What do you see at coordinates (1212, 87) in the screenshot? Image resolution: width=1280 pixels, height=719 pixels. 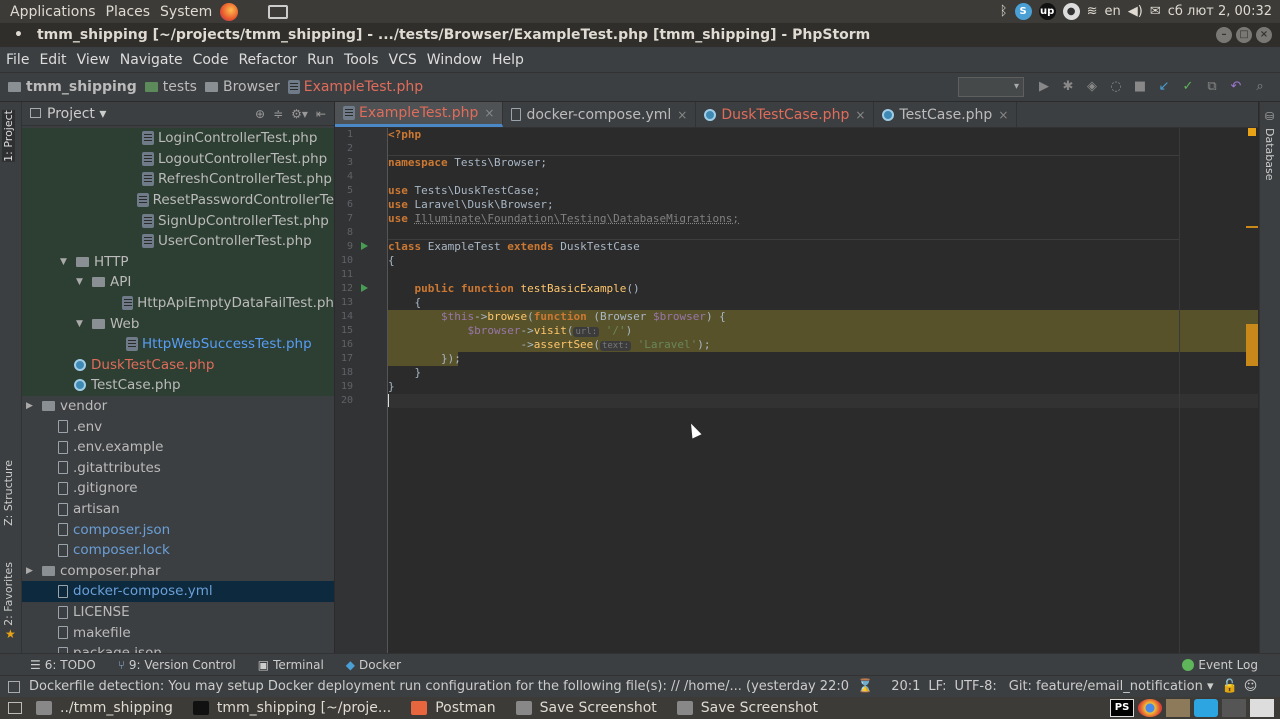 I see `vcs-compare-icon: ⧉` at bounding box center [1212, 87].